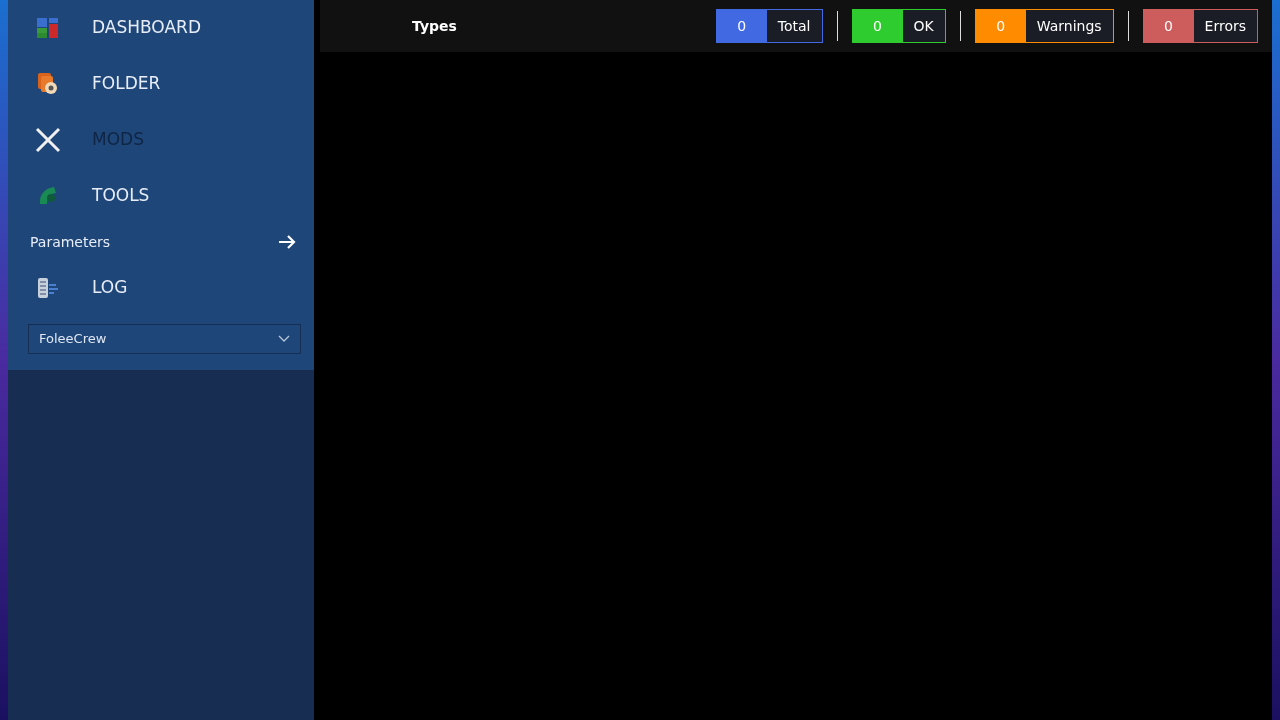  Describe the element at coordinates (434, 26) in the screenshot. I see `toolbar-title: Types` at that location.